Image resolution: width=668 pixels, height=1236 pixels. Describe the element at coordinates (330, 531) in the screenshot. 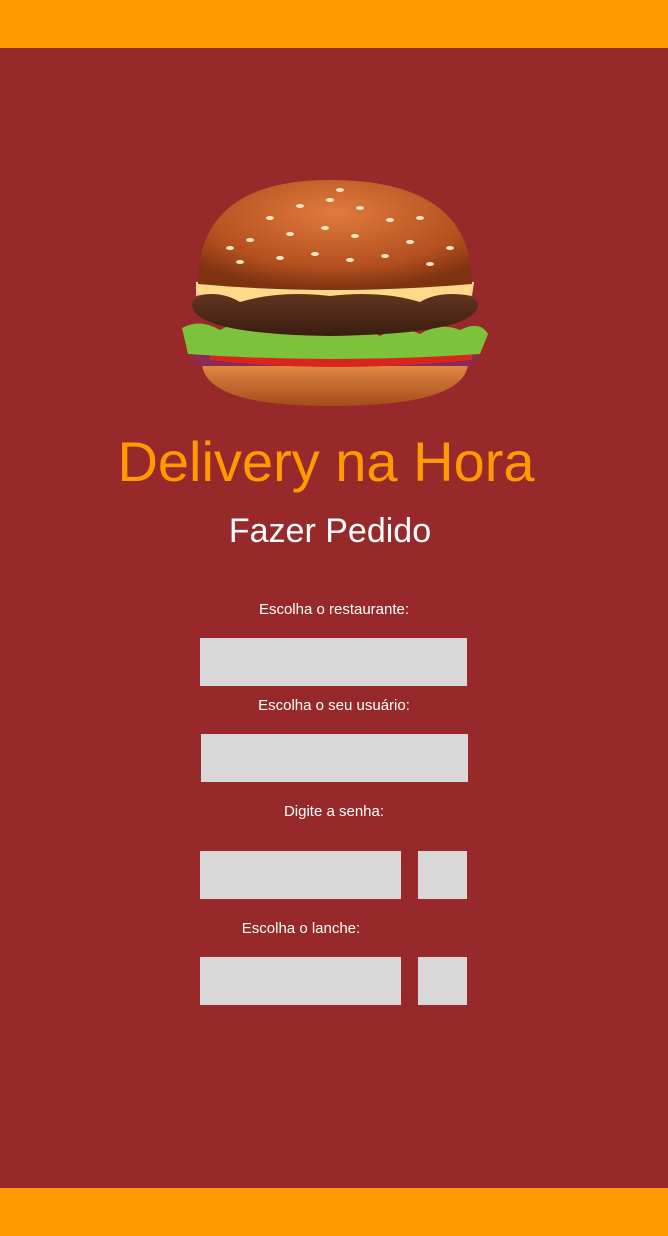

I see `page-subtitle: Fazer Pedido` at that location.